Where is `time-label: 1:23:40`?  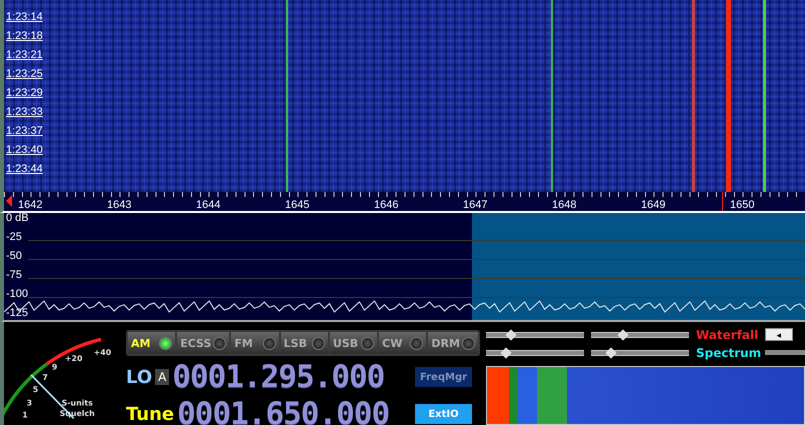
time-label: 1:23:40 is located at coordinates (24, 150).